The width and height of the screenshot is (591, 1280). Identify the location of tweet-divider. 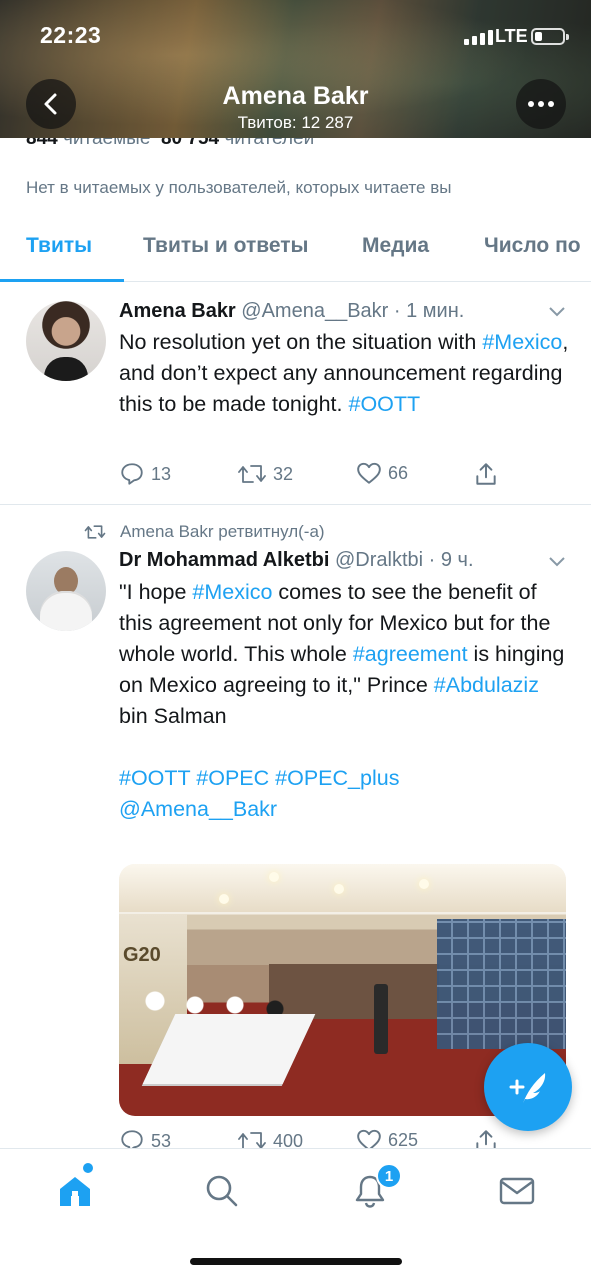
(295, 504).